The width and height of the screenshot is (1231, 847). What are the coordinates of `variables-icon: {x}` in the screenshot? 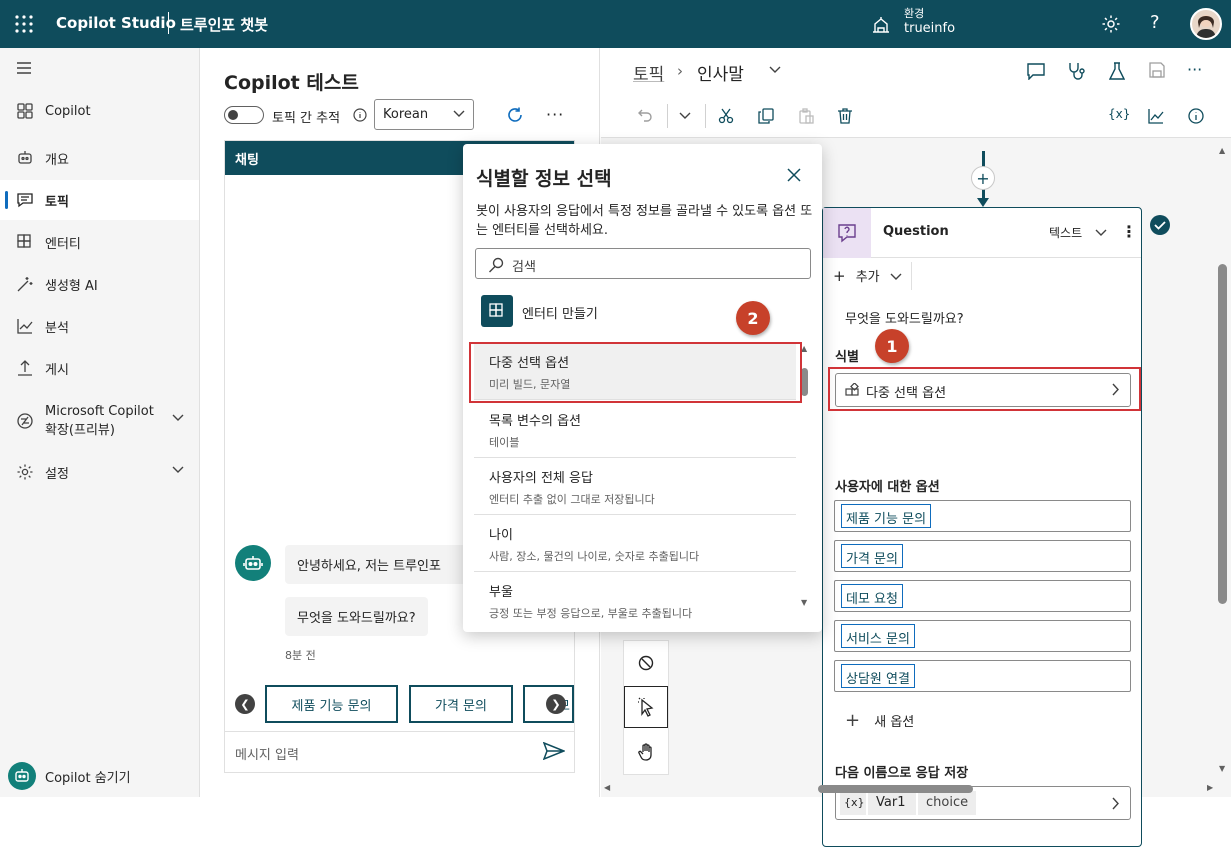 It's located at (1119, 114).